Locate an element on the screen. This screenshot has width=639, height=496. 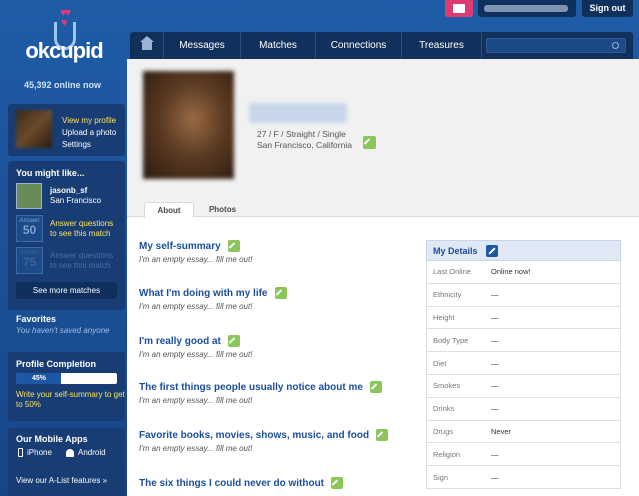
profile-basics-line1: 27 / F / Straight / Single is located at coordinates (301, 134).